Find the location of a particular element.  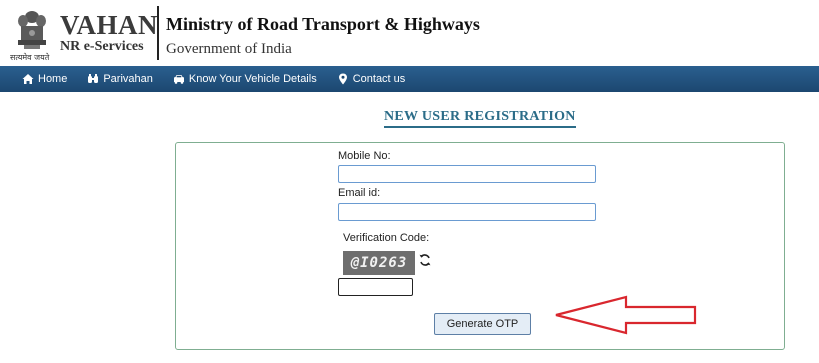

ministry-title: Ministry of Road Transport & Highways is located at coordinates (323, 24).